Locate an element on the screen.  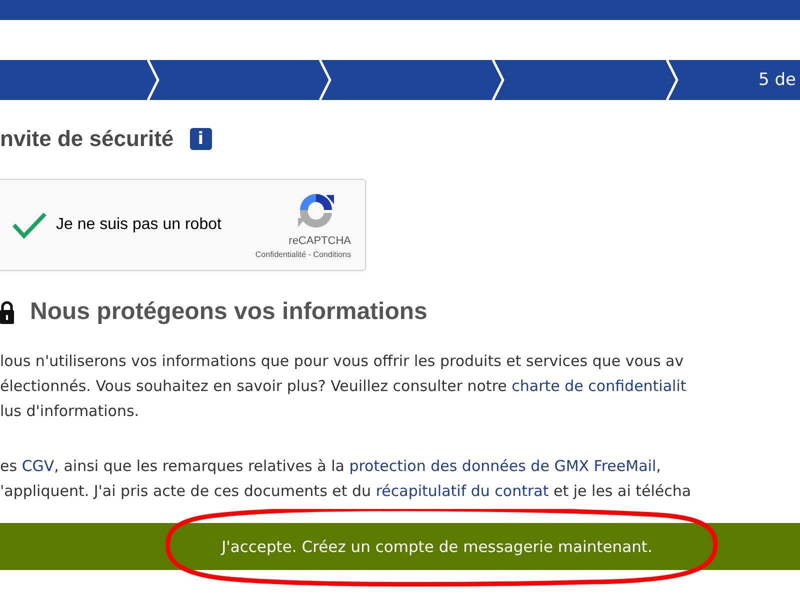
text-link: protection des données de GMX FreeMail is located at coordinates (502, 466).